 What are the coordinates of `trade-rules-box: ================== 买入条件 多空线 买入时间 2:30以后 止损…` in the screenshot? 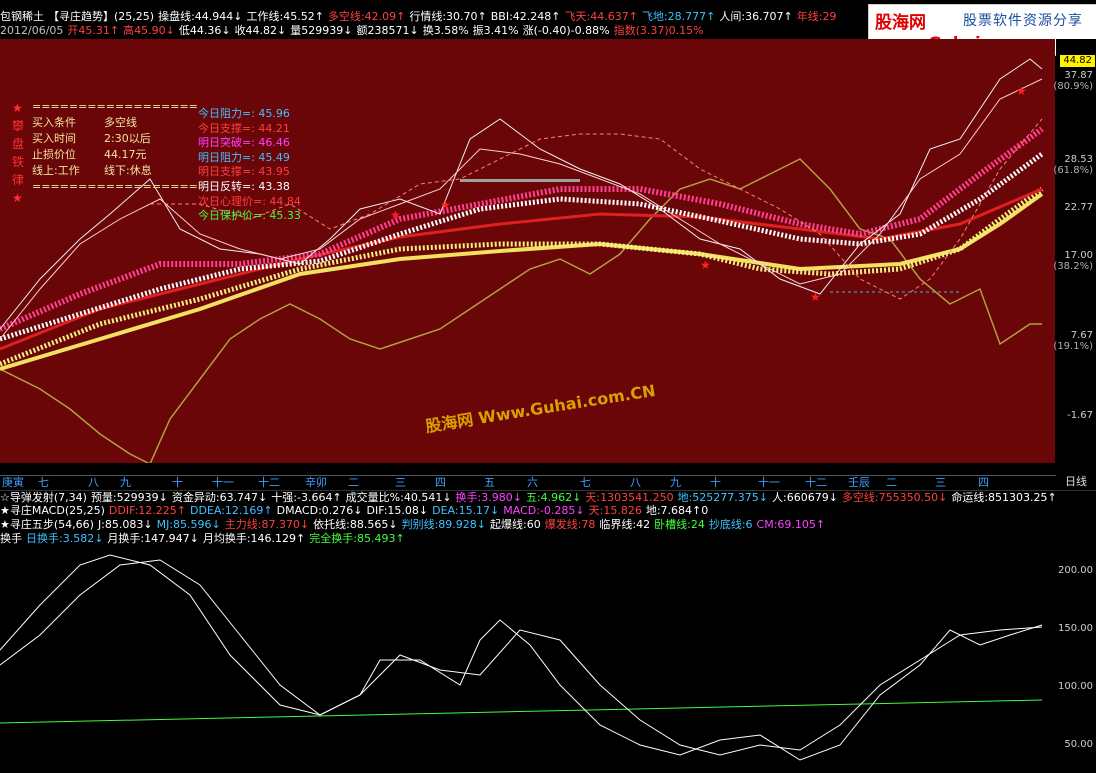 It's located at (115, 147).